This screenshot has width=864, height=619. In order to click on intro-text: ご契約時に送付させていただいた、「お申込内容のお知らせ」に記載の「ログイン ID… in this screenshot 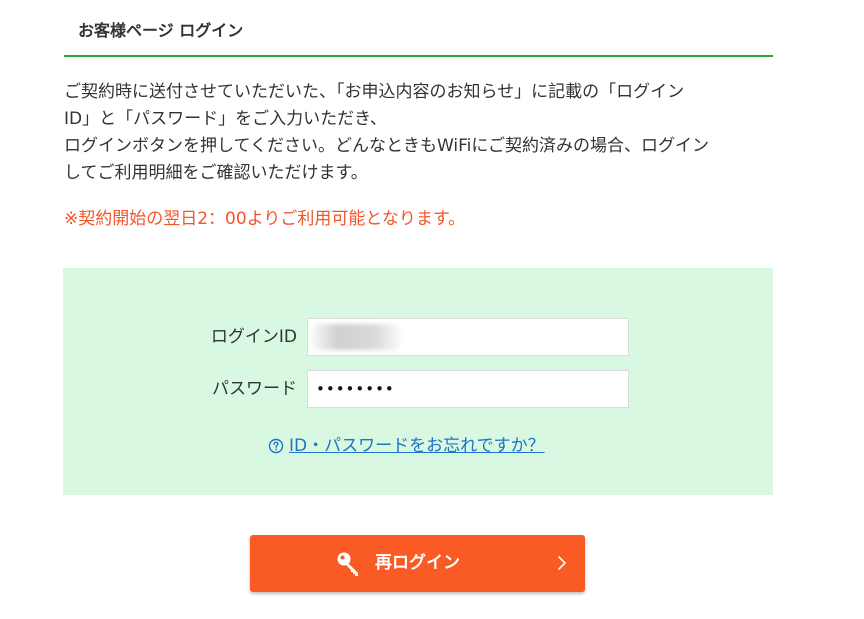, I will do `click(418, 133)`.